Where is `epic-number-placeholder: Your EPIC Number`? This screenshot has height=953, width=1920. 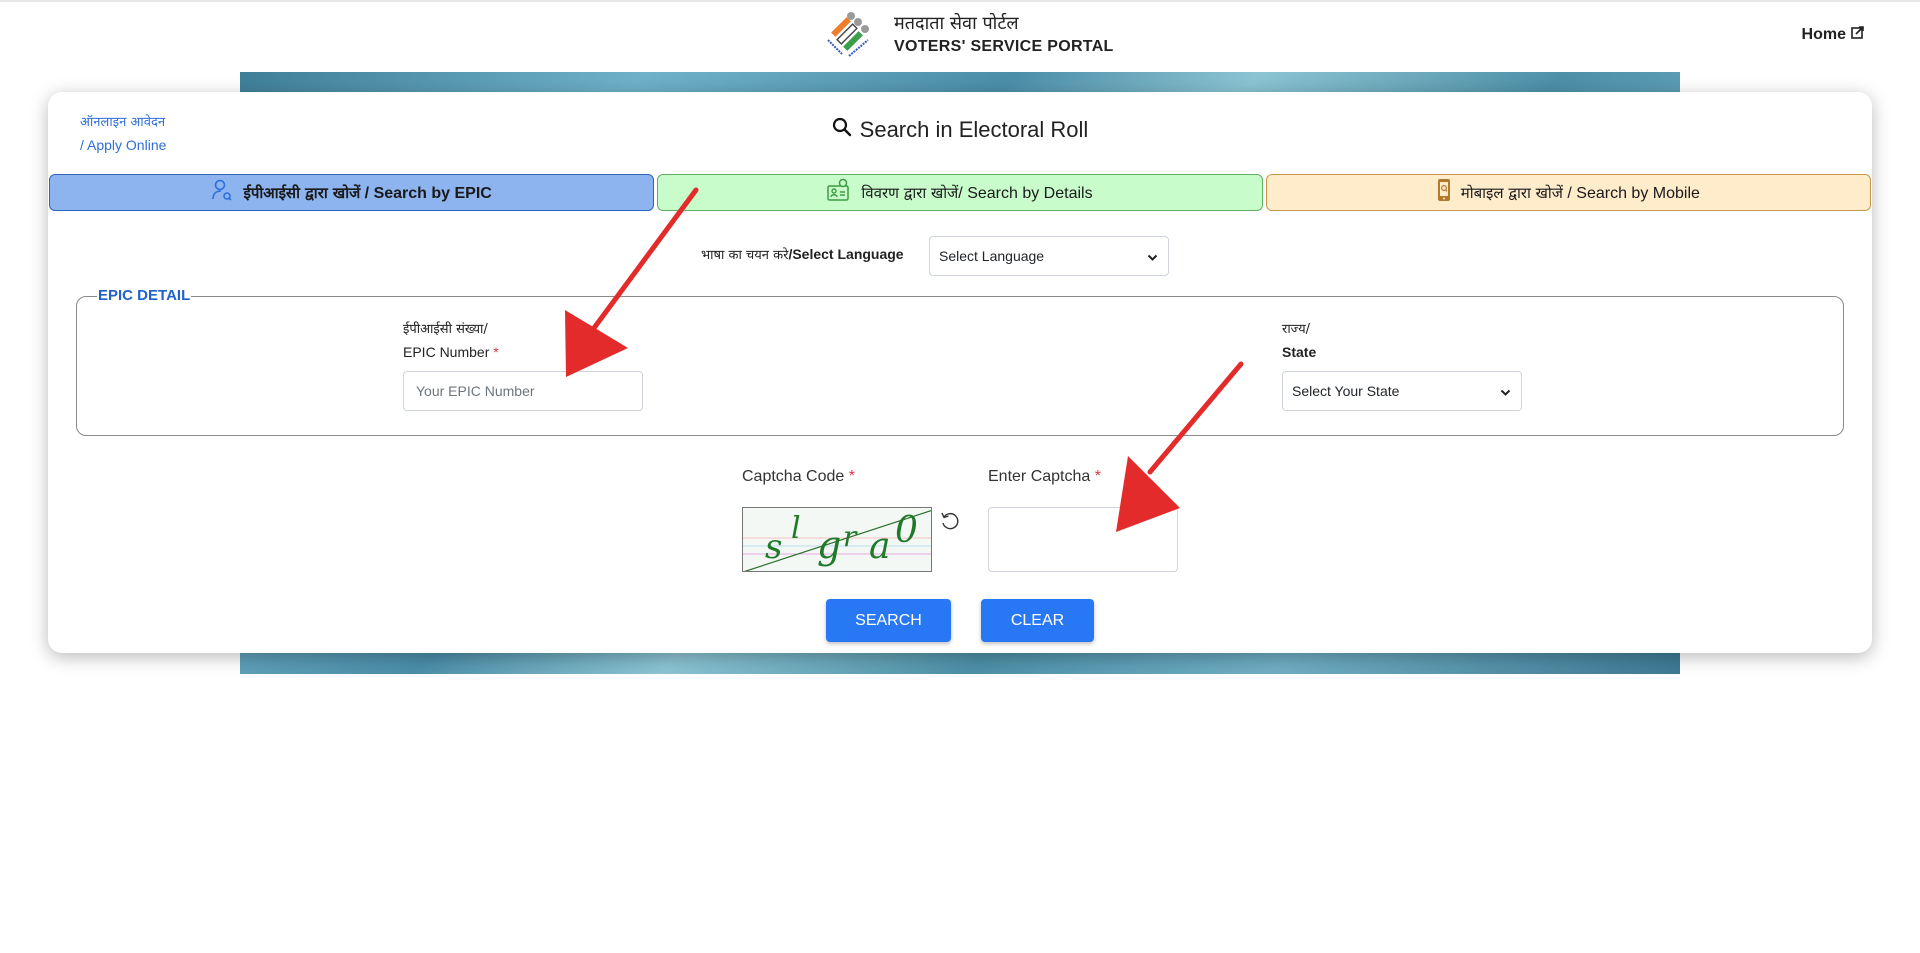
epic-number-placeholder: Your EPIC Number is located at coordinates (475, 391).